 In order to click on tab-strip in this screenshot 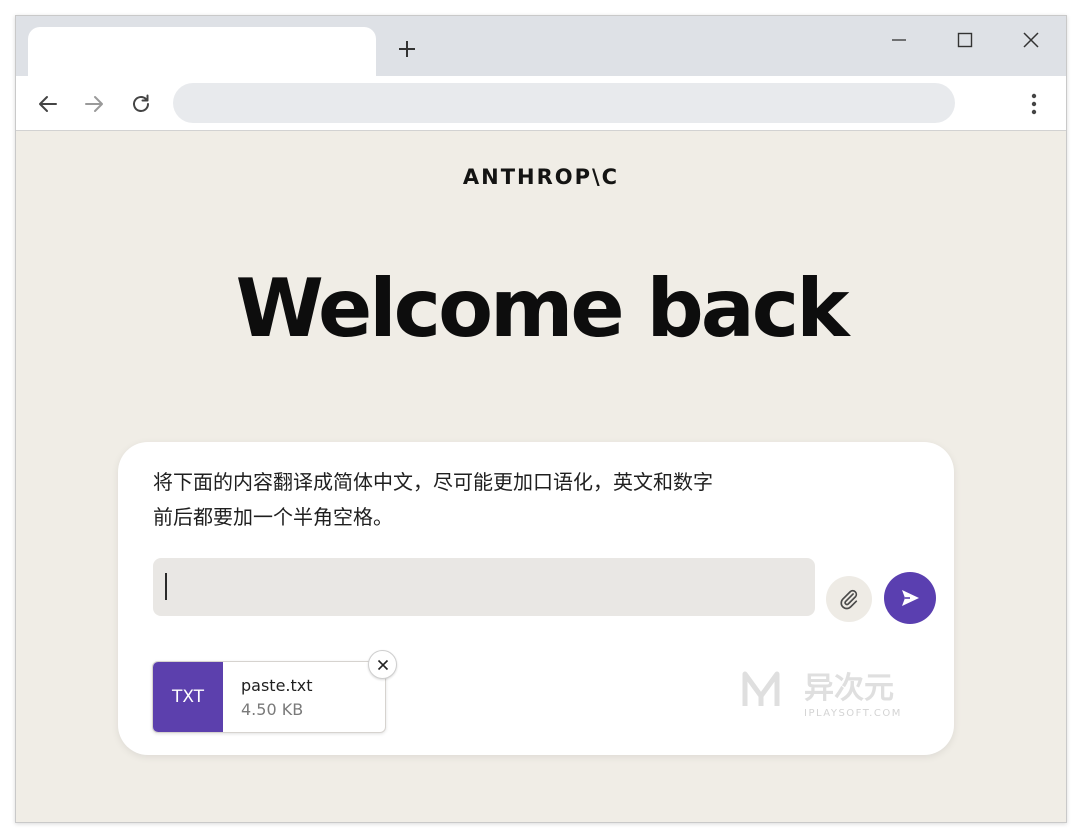, I will do `click(541, 46)`.